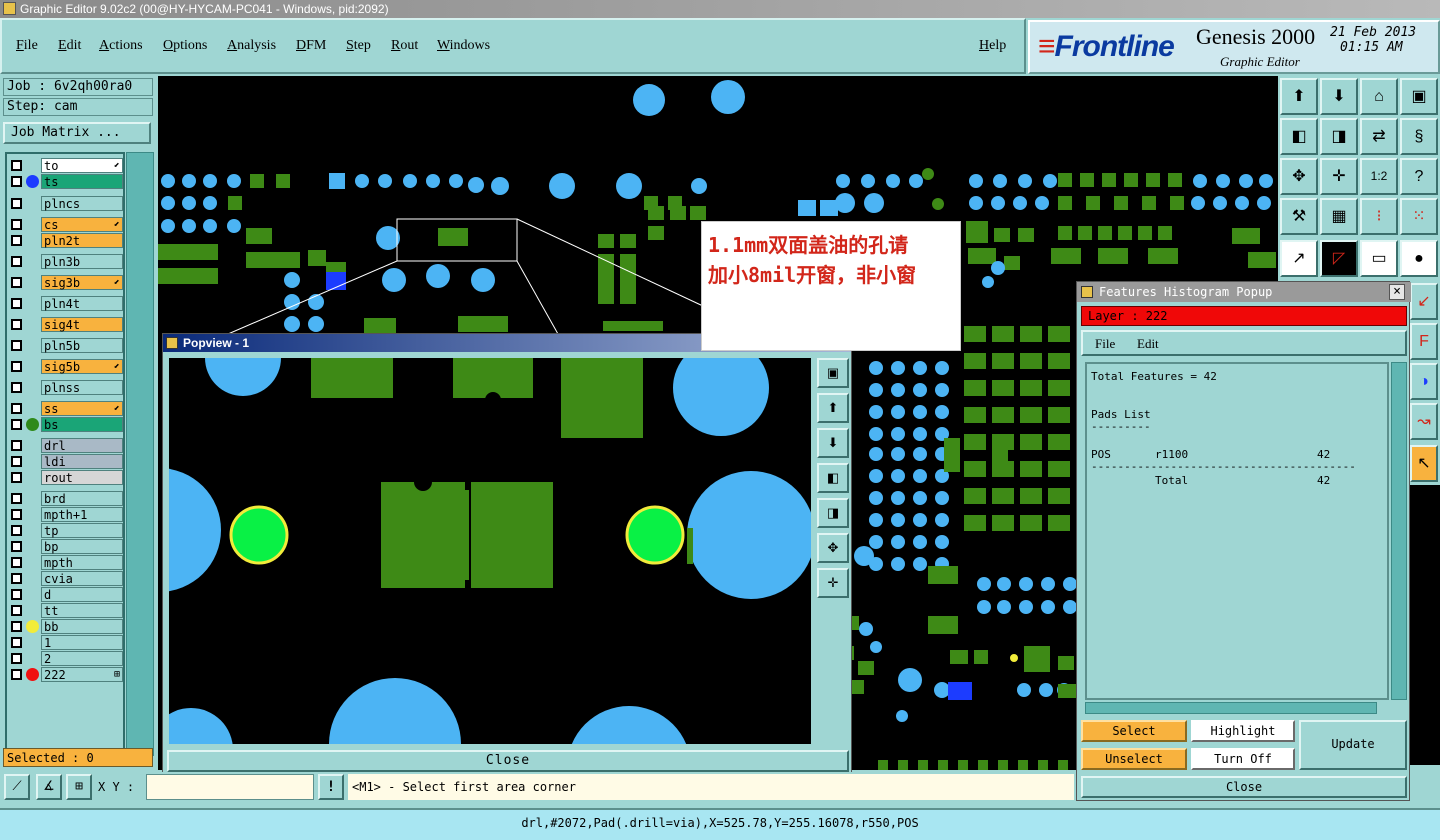  I want to click on layer-row-1: 1, so click(65, 642).